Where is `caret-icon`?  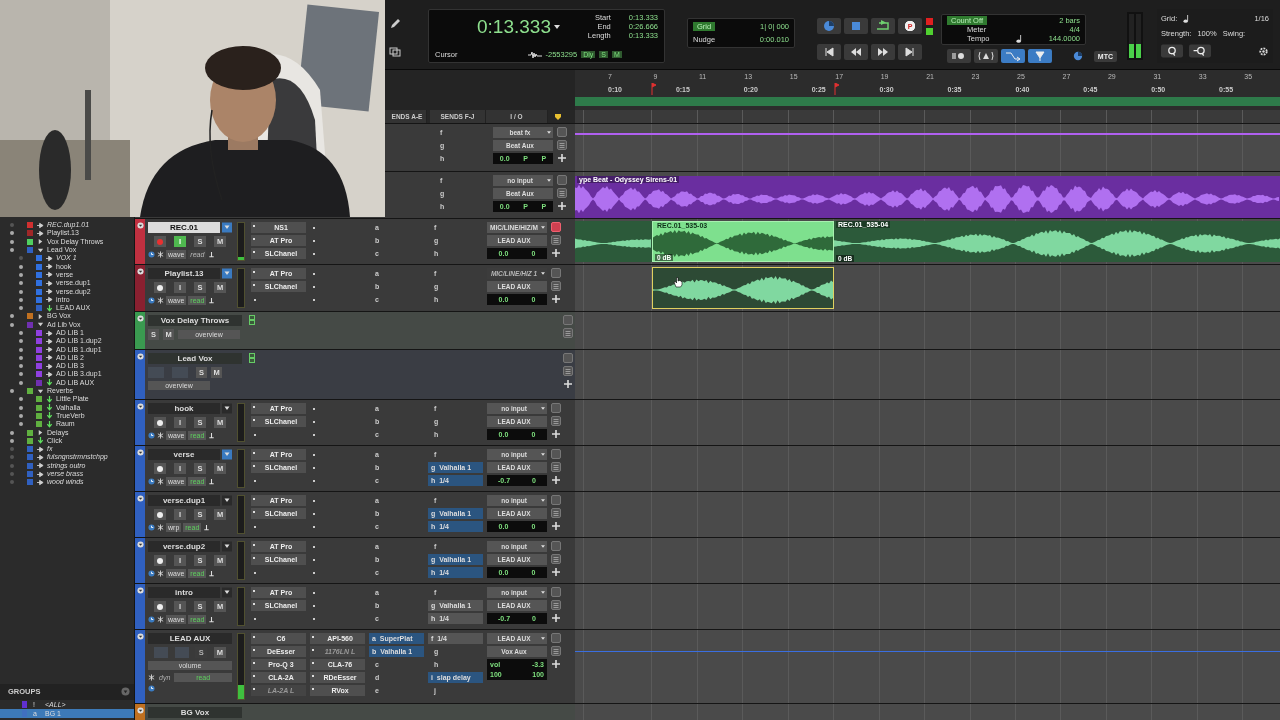
caret-icon is located at coordinates (556, 26).